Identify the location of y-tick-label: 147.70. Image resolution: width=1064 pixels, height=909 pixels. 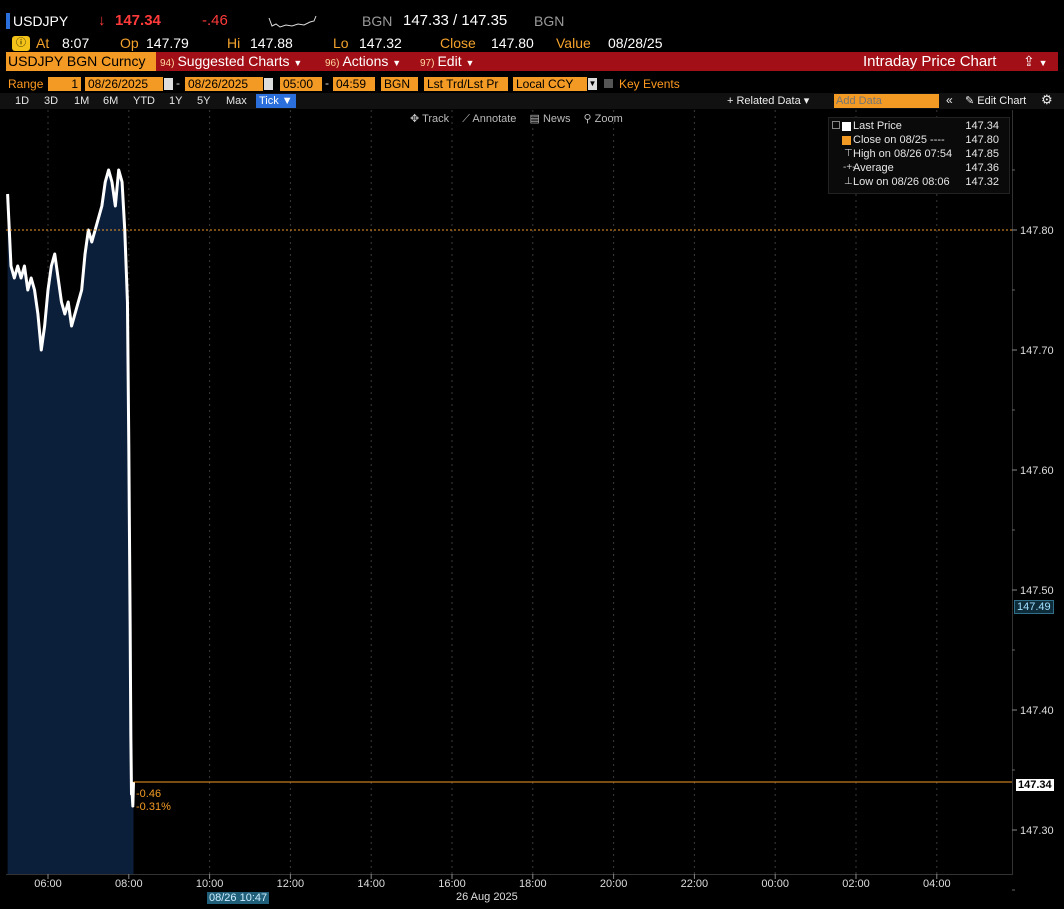
(1037, 351).